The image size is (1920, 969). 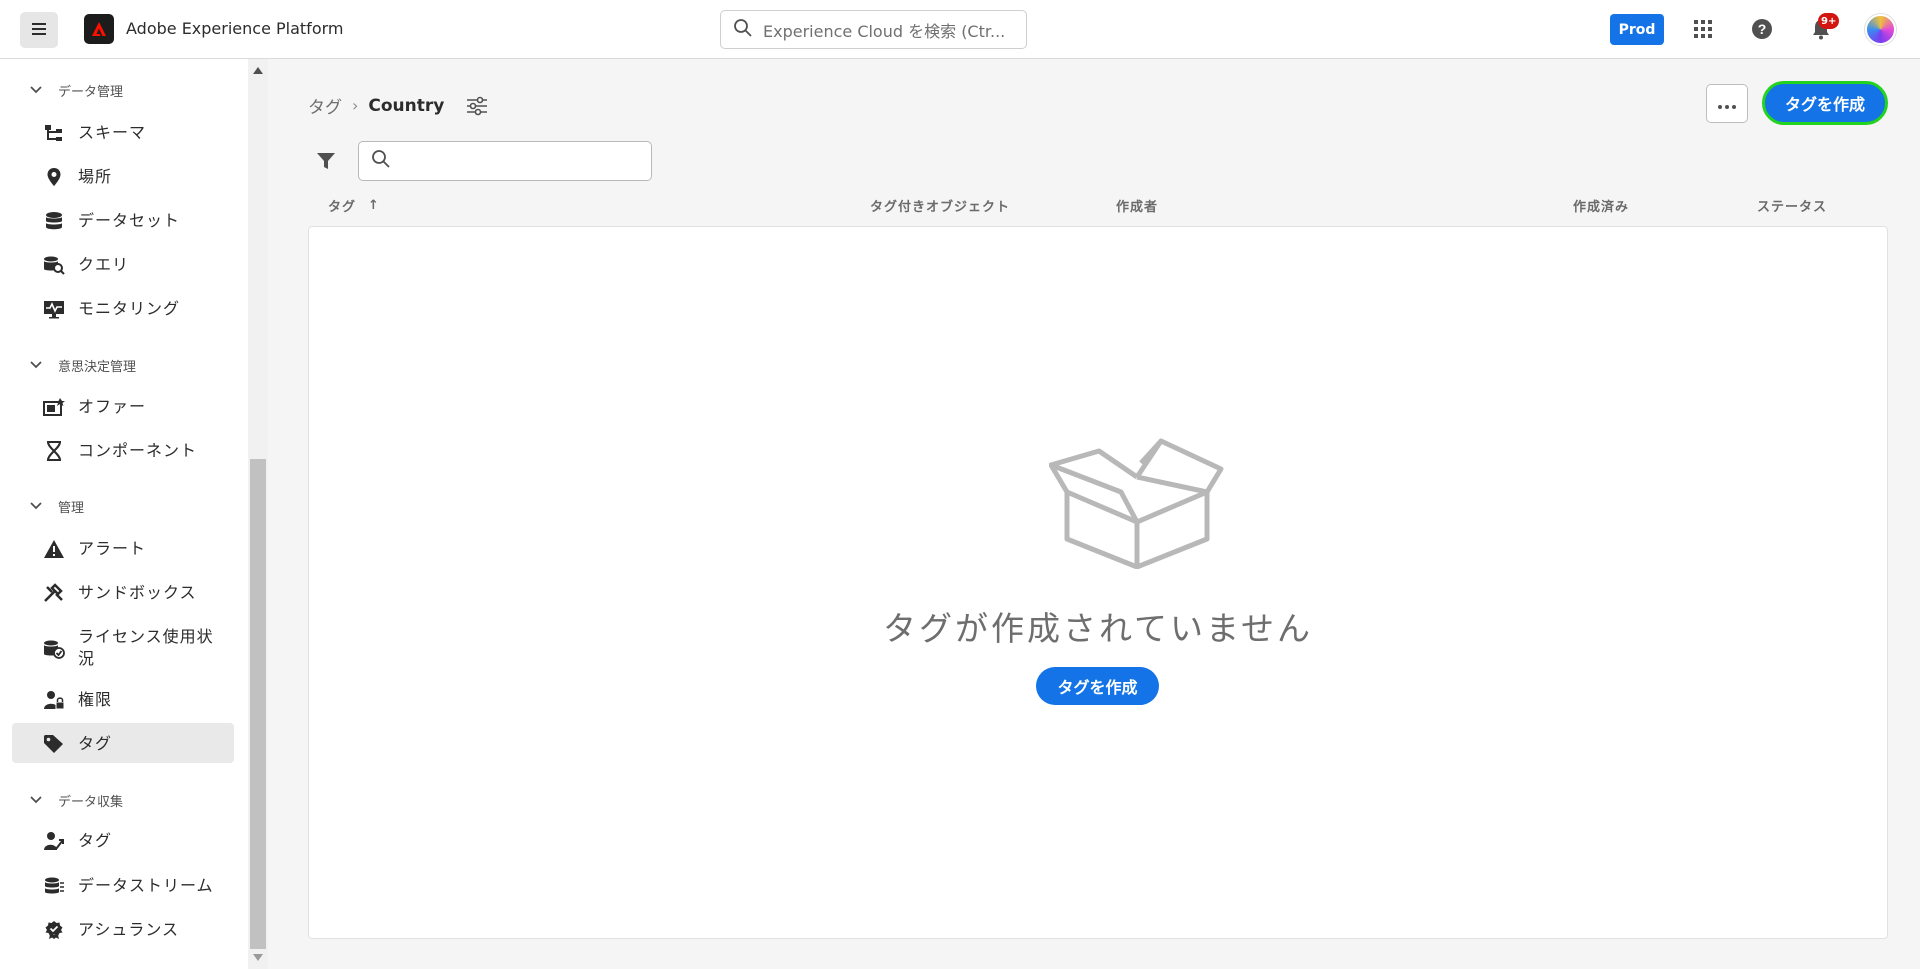 What do you see at coordinates (146, 885) in the screenshot?
I see `sidebar-item-label: データストリーム` at bounding box center [146, 885].